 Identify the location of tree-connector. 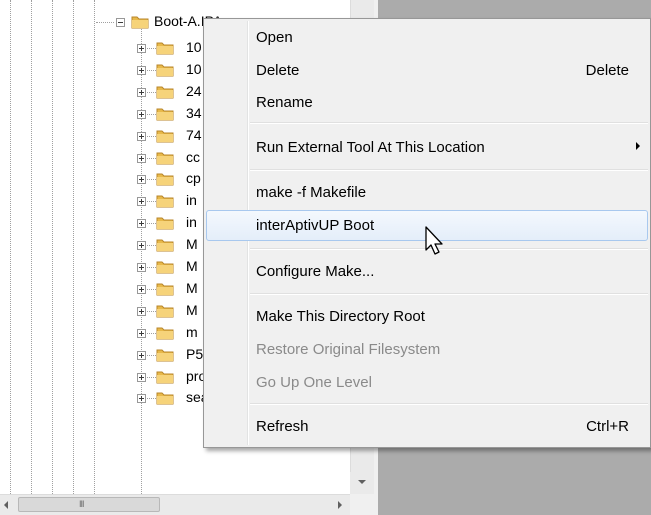
(105, 22).